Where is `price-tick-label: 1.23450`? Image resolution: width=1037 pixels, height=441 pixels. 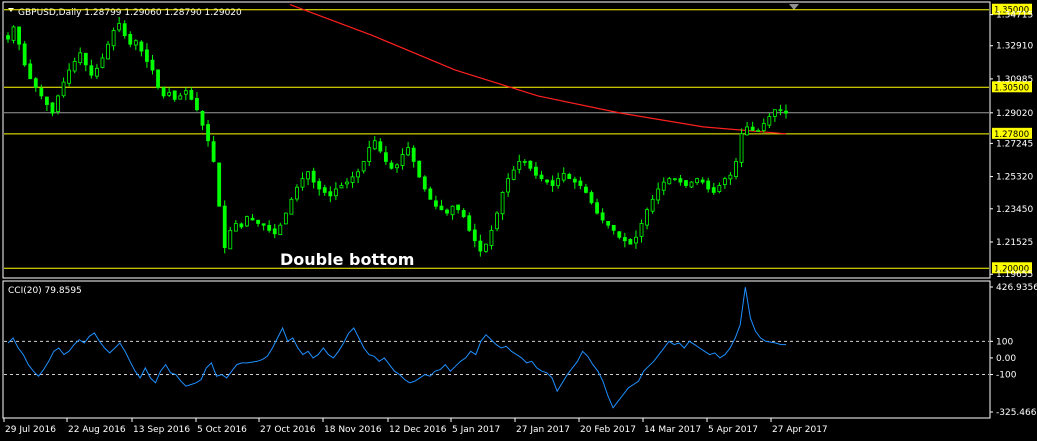 price-tick-label: 1.23450 is located at coordinates (1014, 210).